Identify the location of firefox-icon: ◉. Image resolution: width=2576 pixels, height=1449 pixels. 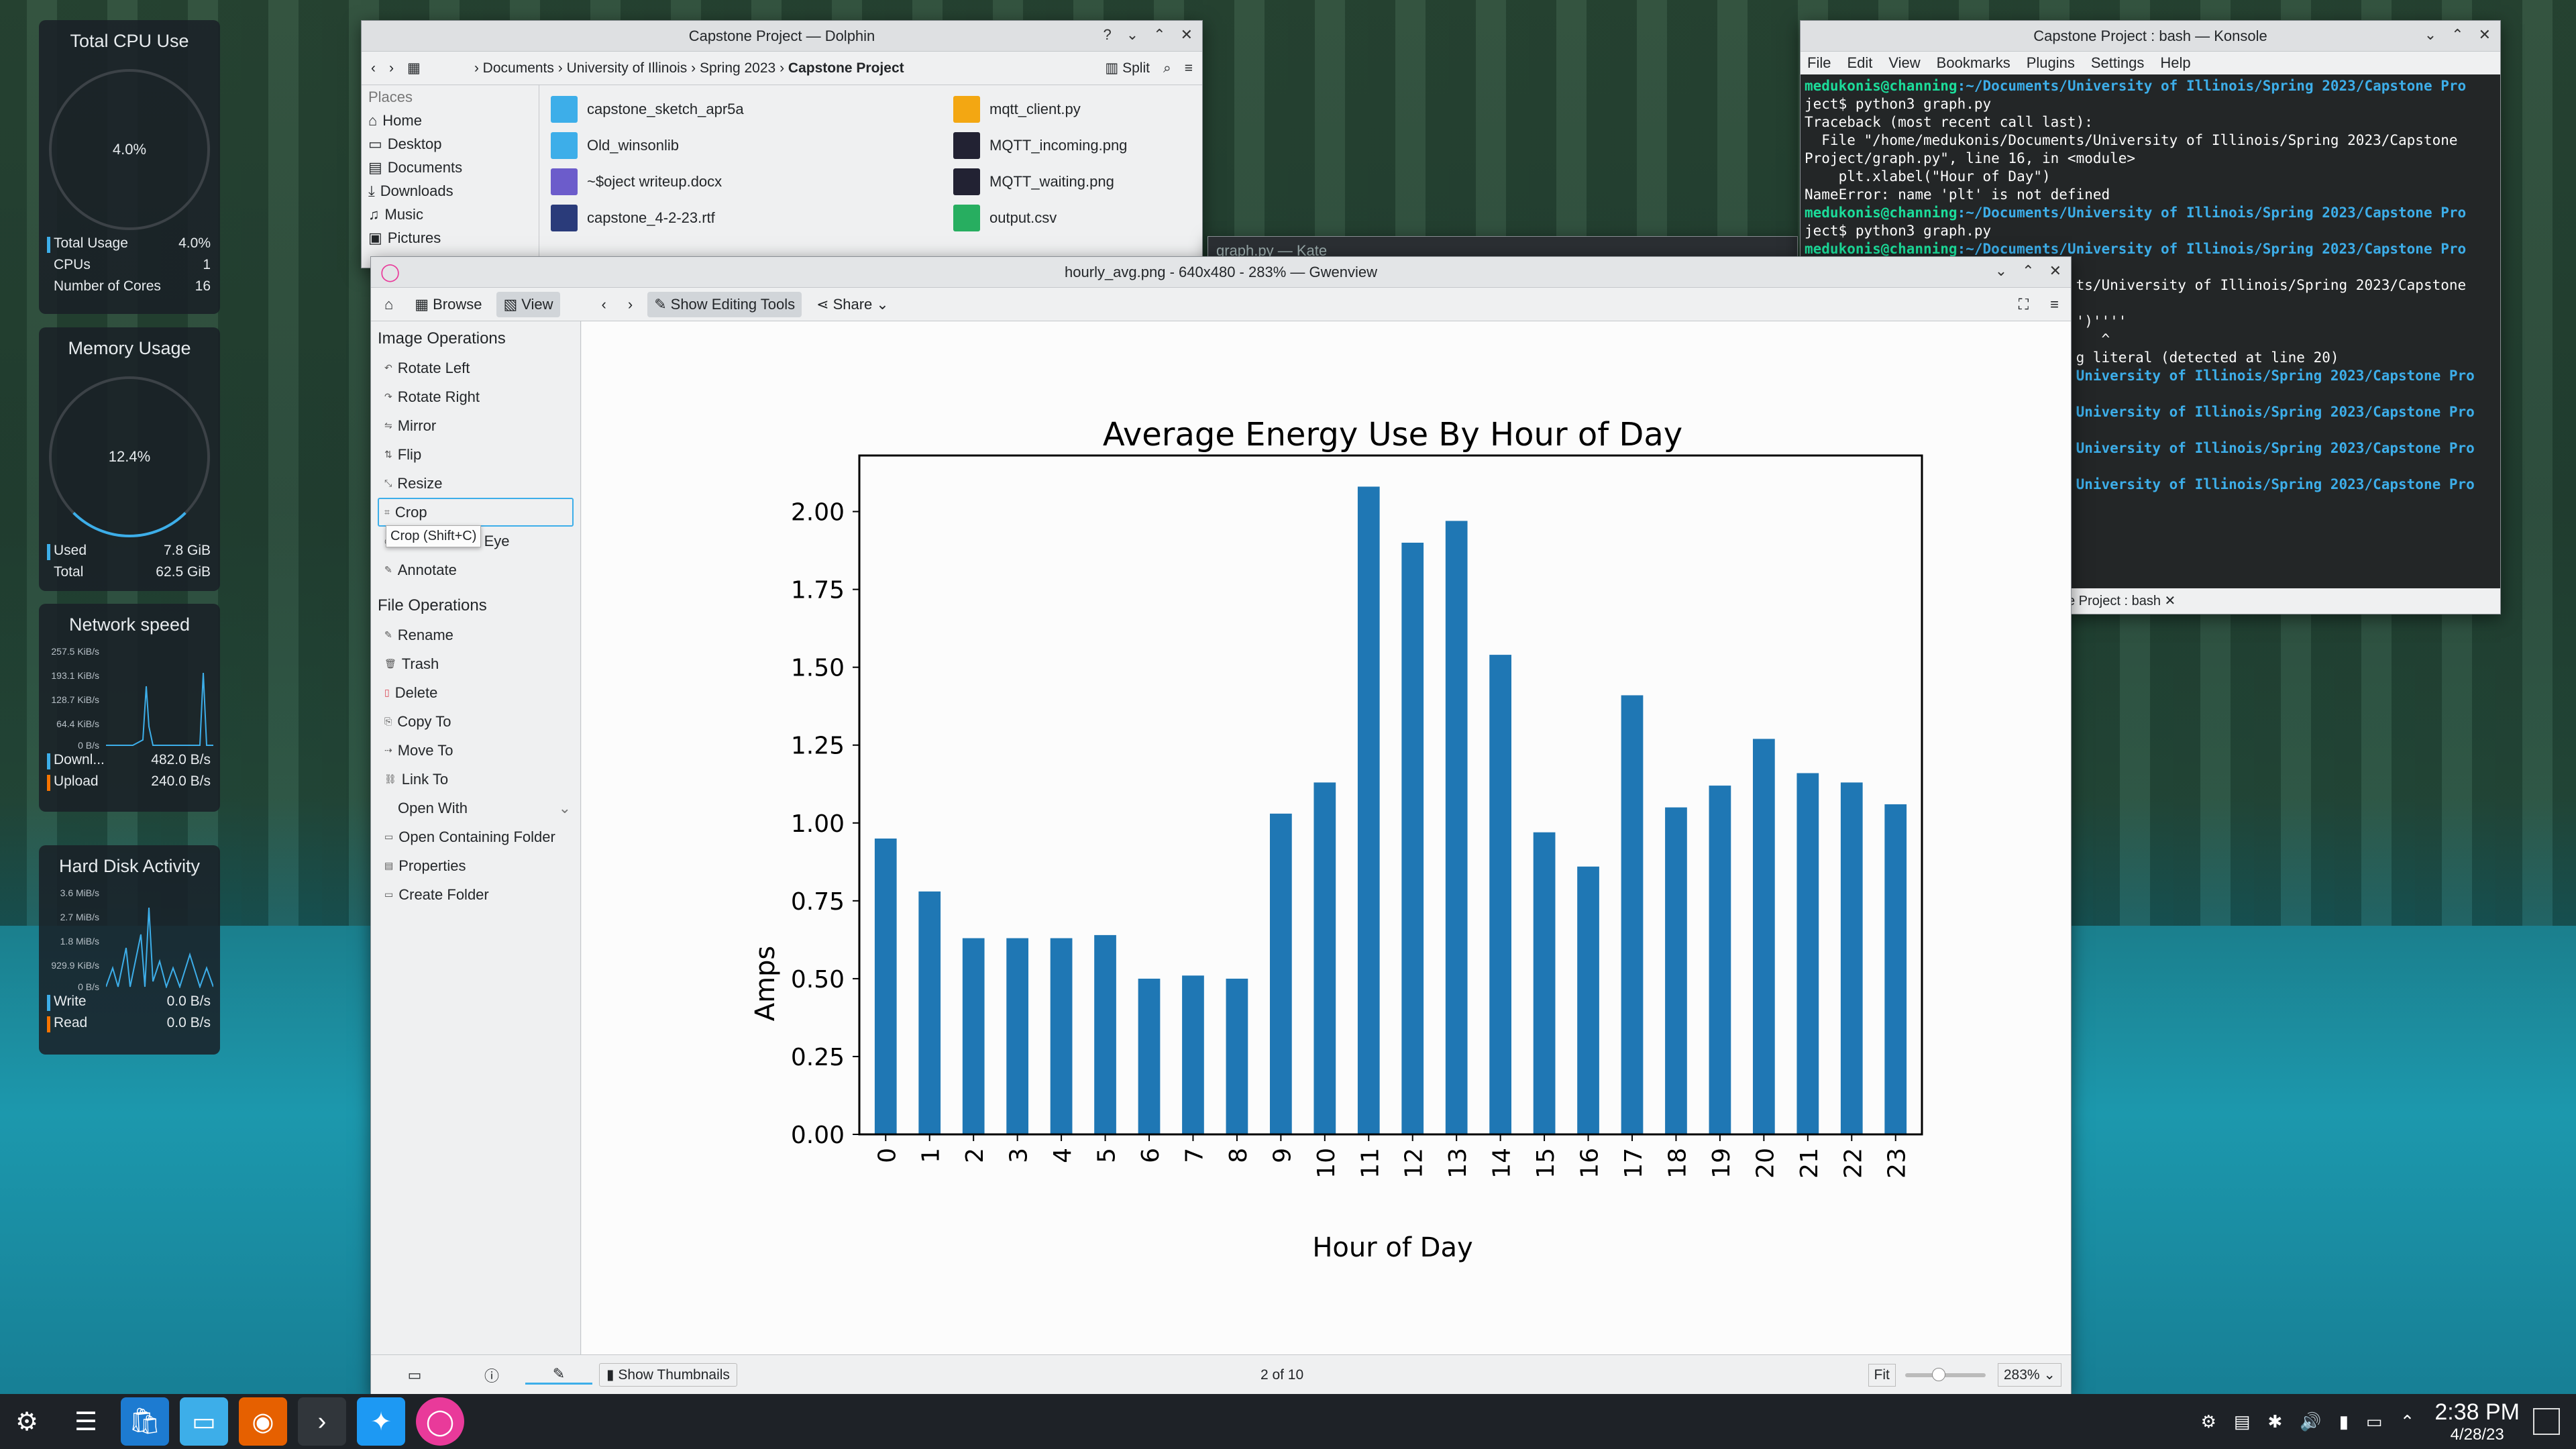
(263, 1421).